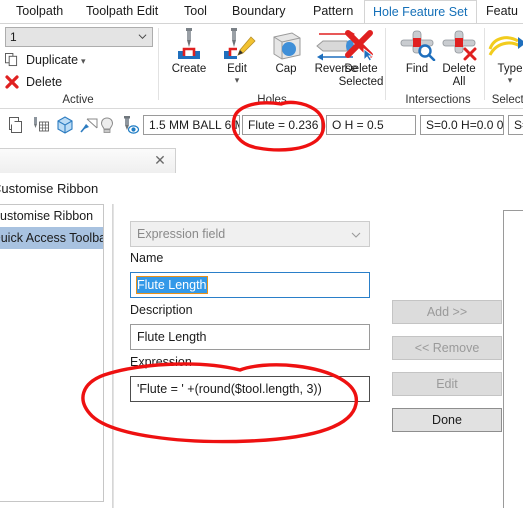  What do you see at coordinates (237, 44) in the screenshot?
I see `drill-edit-icon` at bounding box center [237, 44].